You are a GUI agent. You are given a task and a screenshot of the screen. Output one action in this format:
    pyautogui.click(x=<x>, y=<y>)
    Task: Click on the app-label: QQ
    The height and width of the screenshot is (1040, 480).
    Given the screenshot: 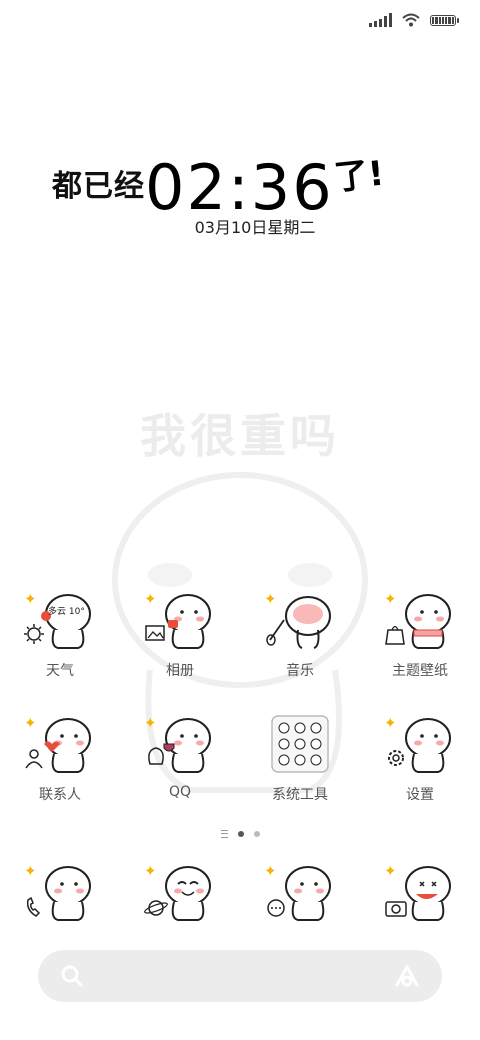 What is the action you would take?
    pyautogui.click(x=180, y=792)
    